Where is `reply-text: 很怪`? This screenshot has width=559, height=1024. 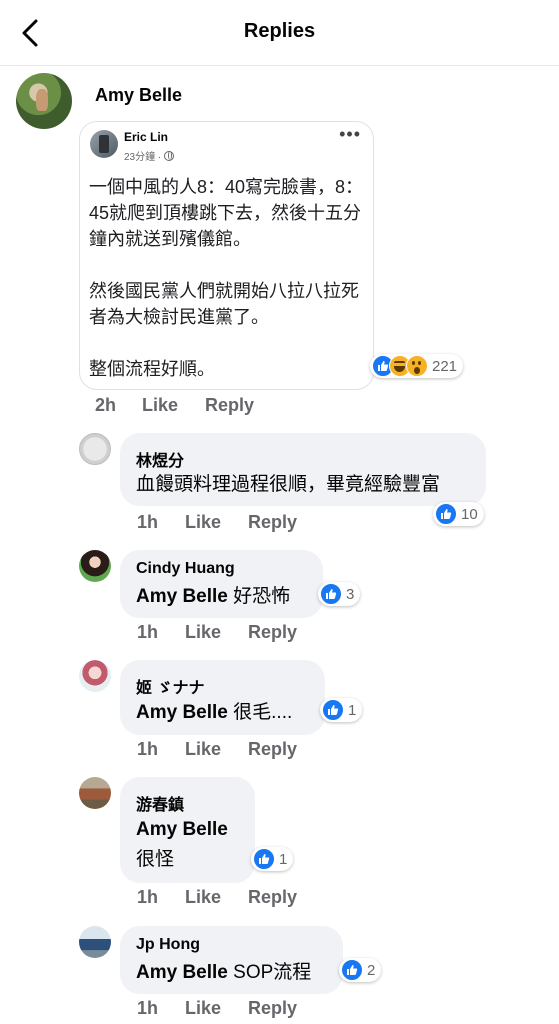 reply-text: 很怪 is located at coordinates (155, 859).